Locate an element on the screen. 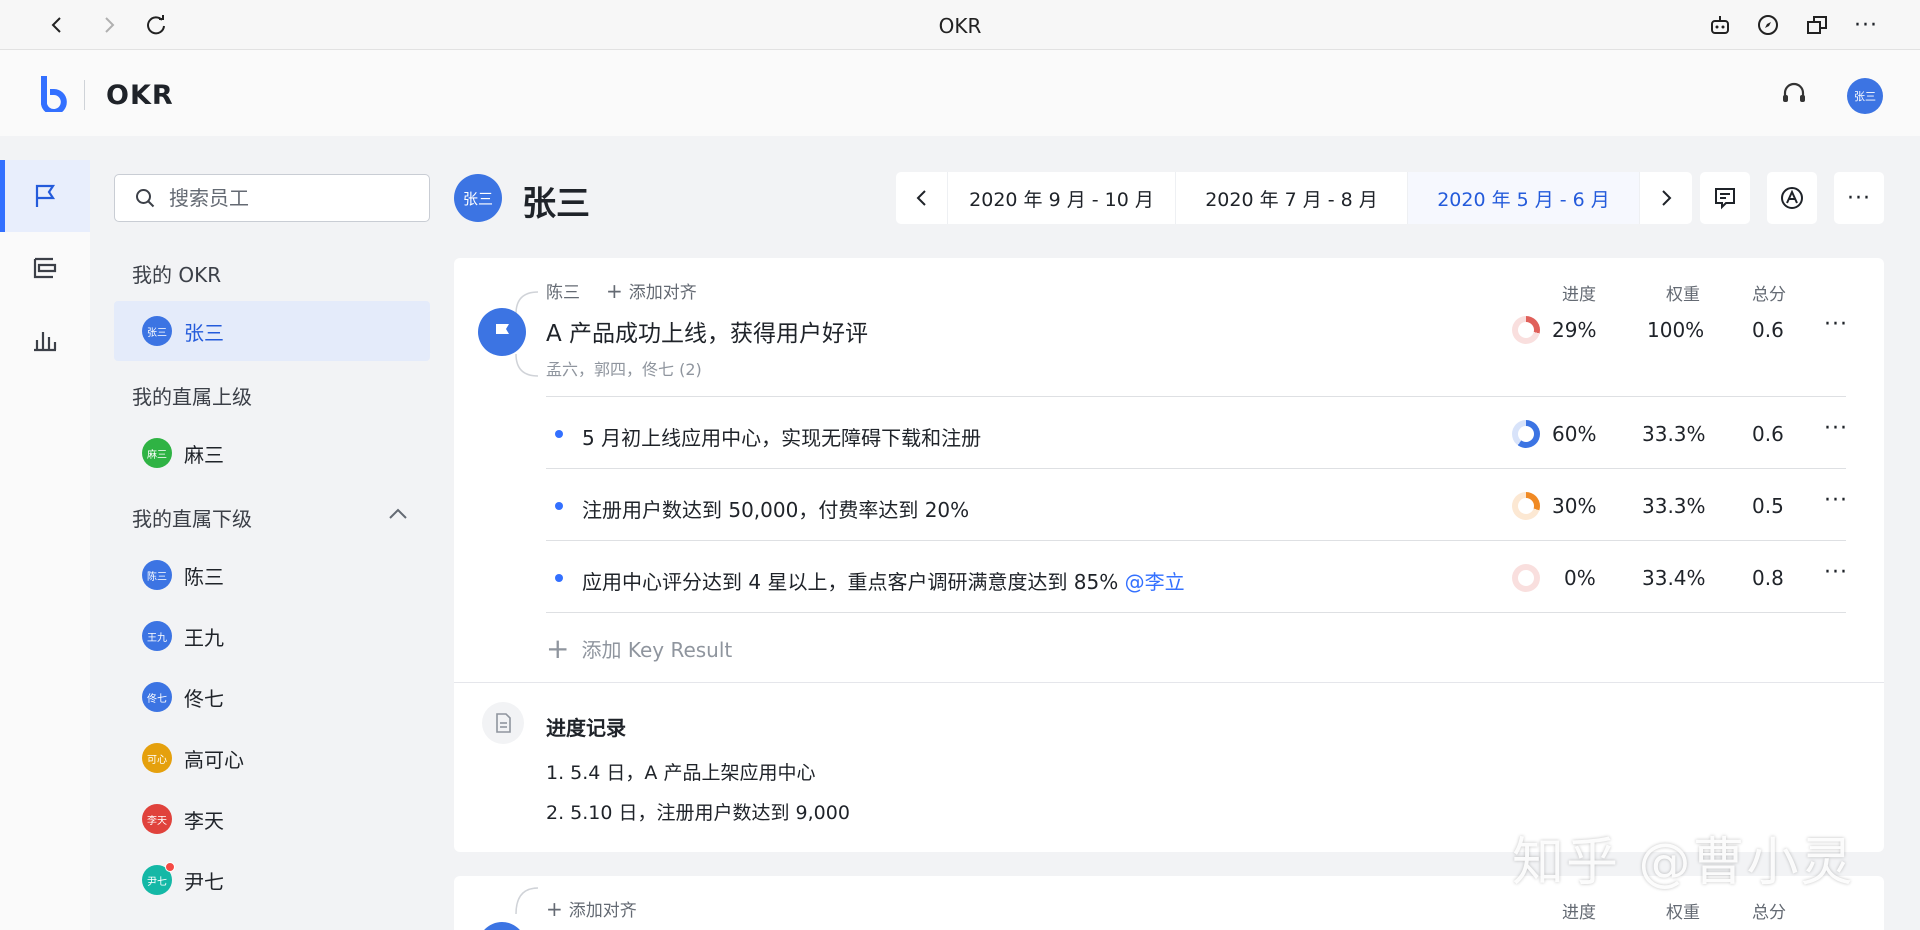 The image size is (1920, 930). nav-rail is located at coordinates (45, 545).